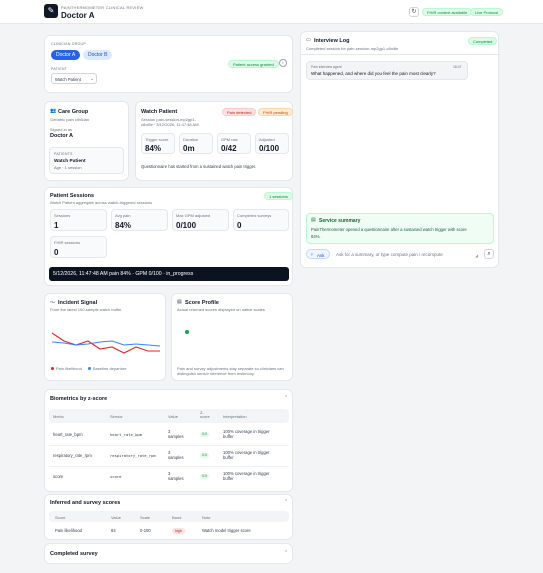 The height and width of the screenshot is (573, 543). Describe the element at coordinates (70, 119) in the screenshot. I see `care-group-subtitle: Geriatric pain clinician` at that location.